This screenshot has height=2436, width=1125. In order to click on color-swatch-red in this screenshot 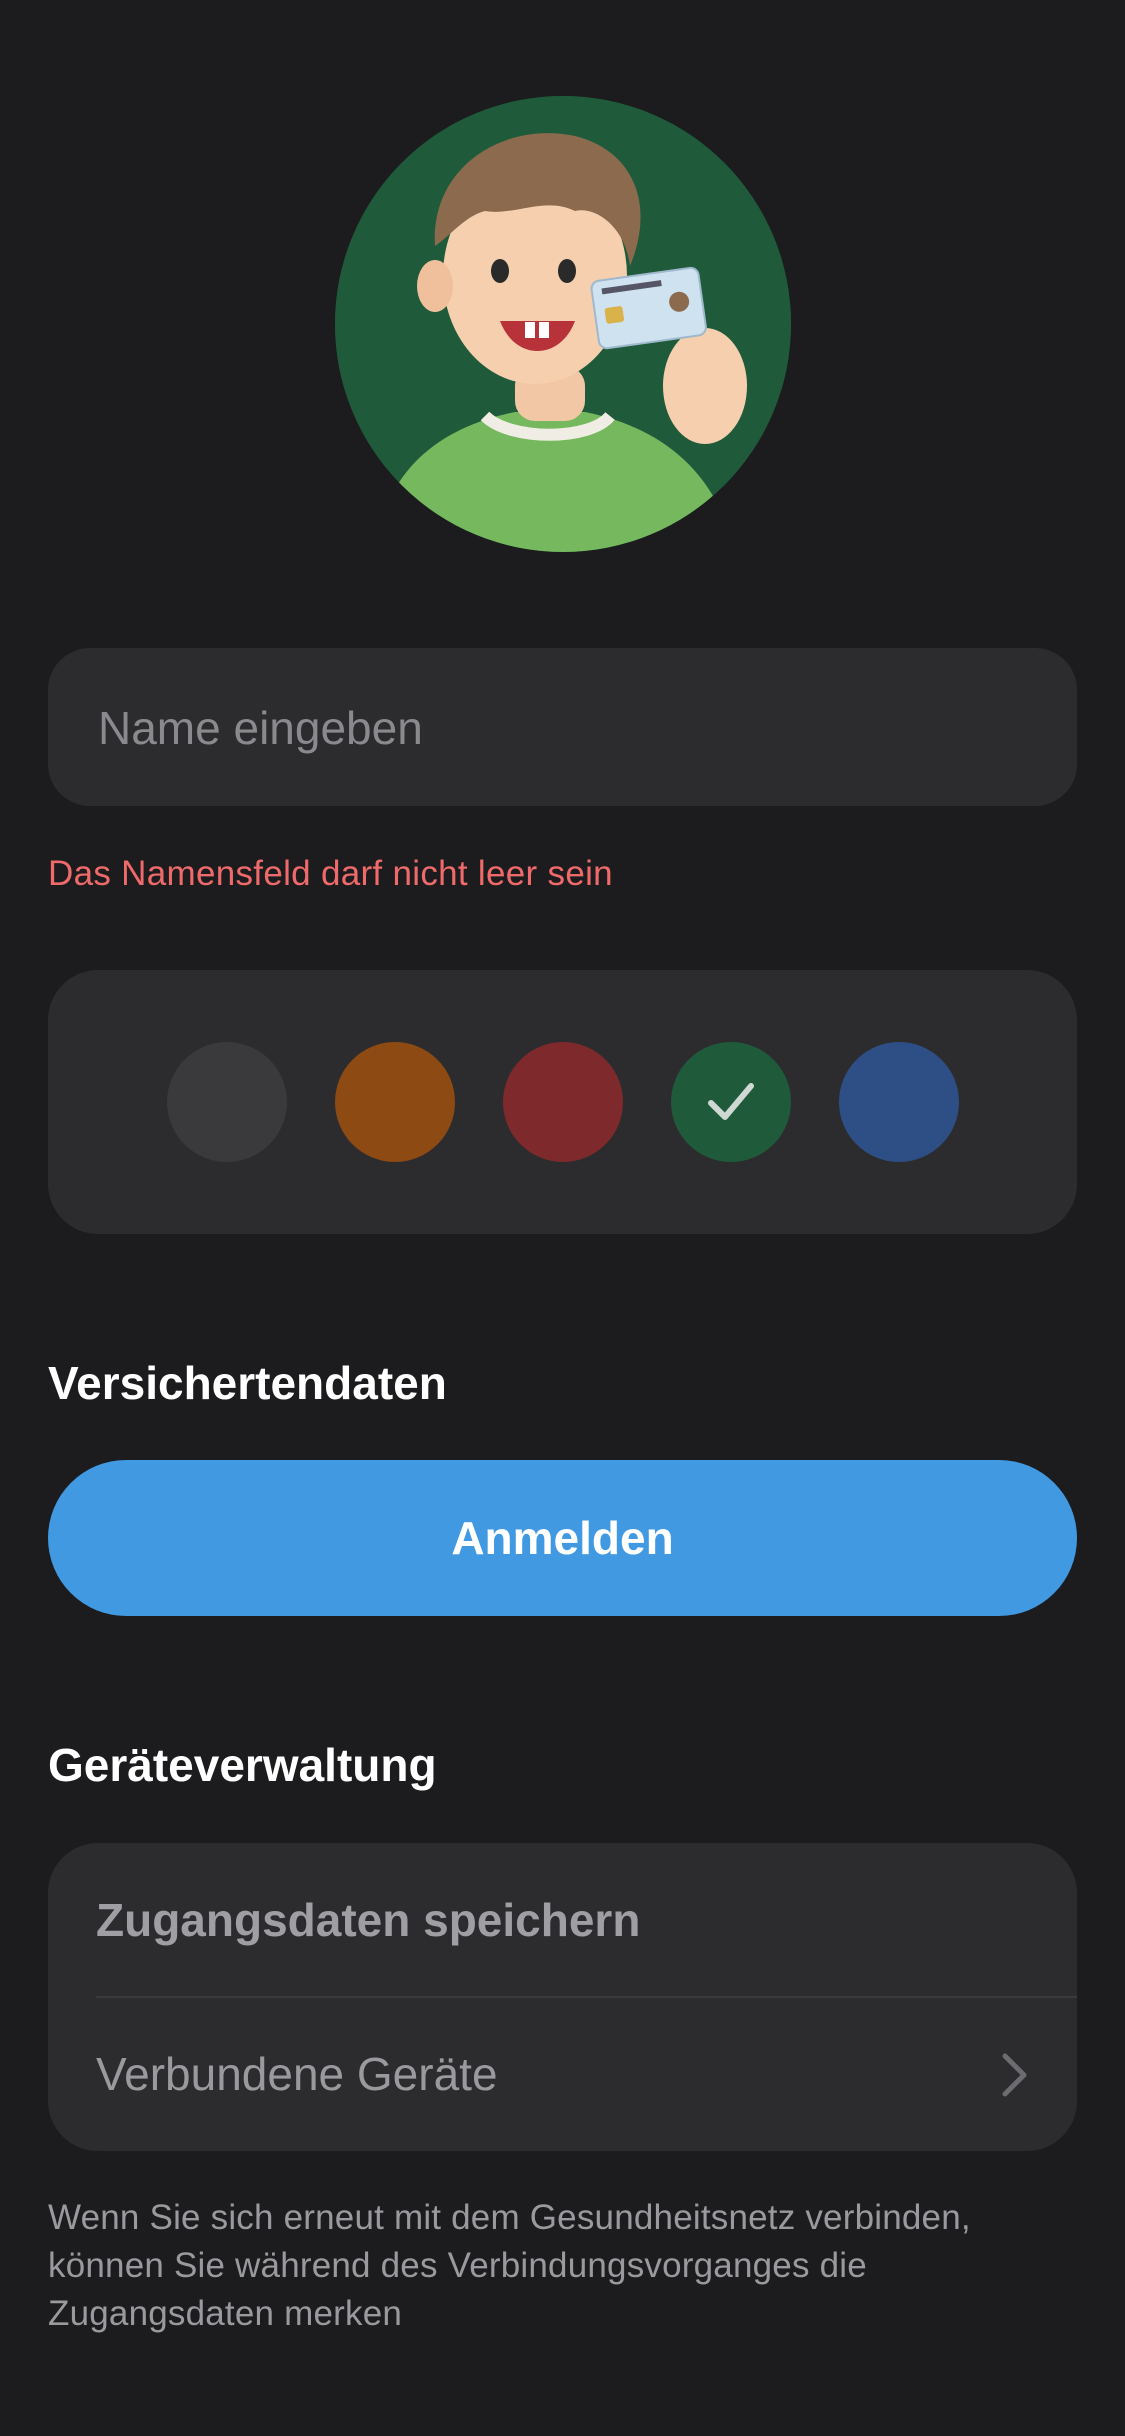, I will do `click(563, 1102)`.